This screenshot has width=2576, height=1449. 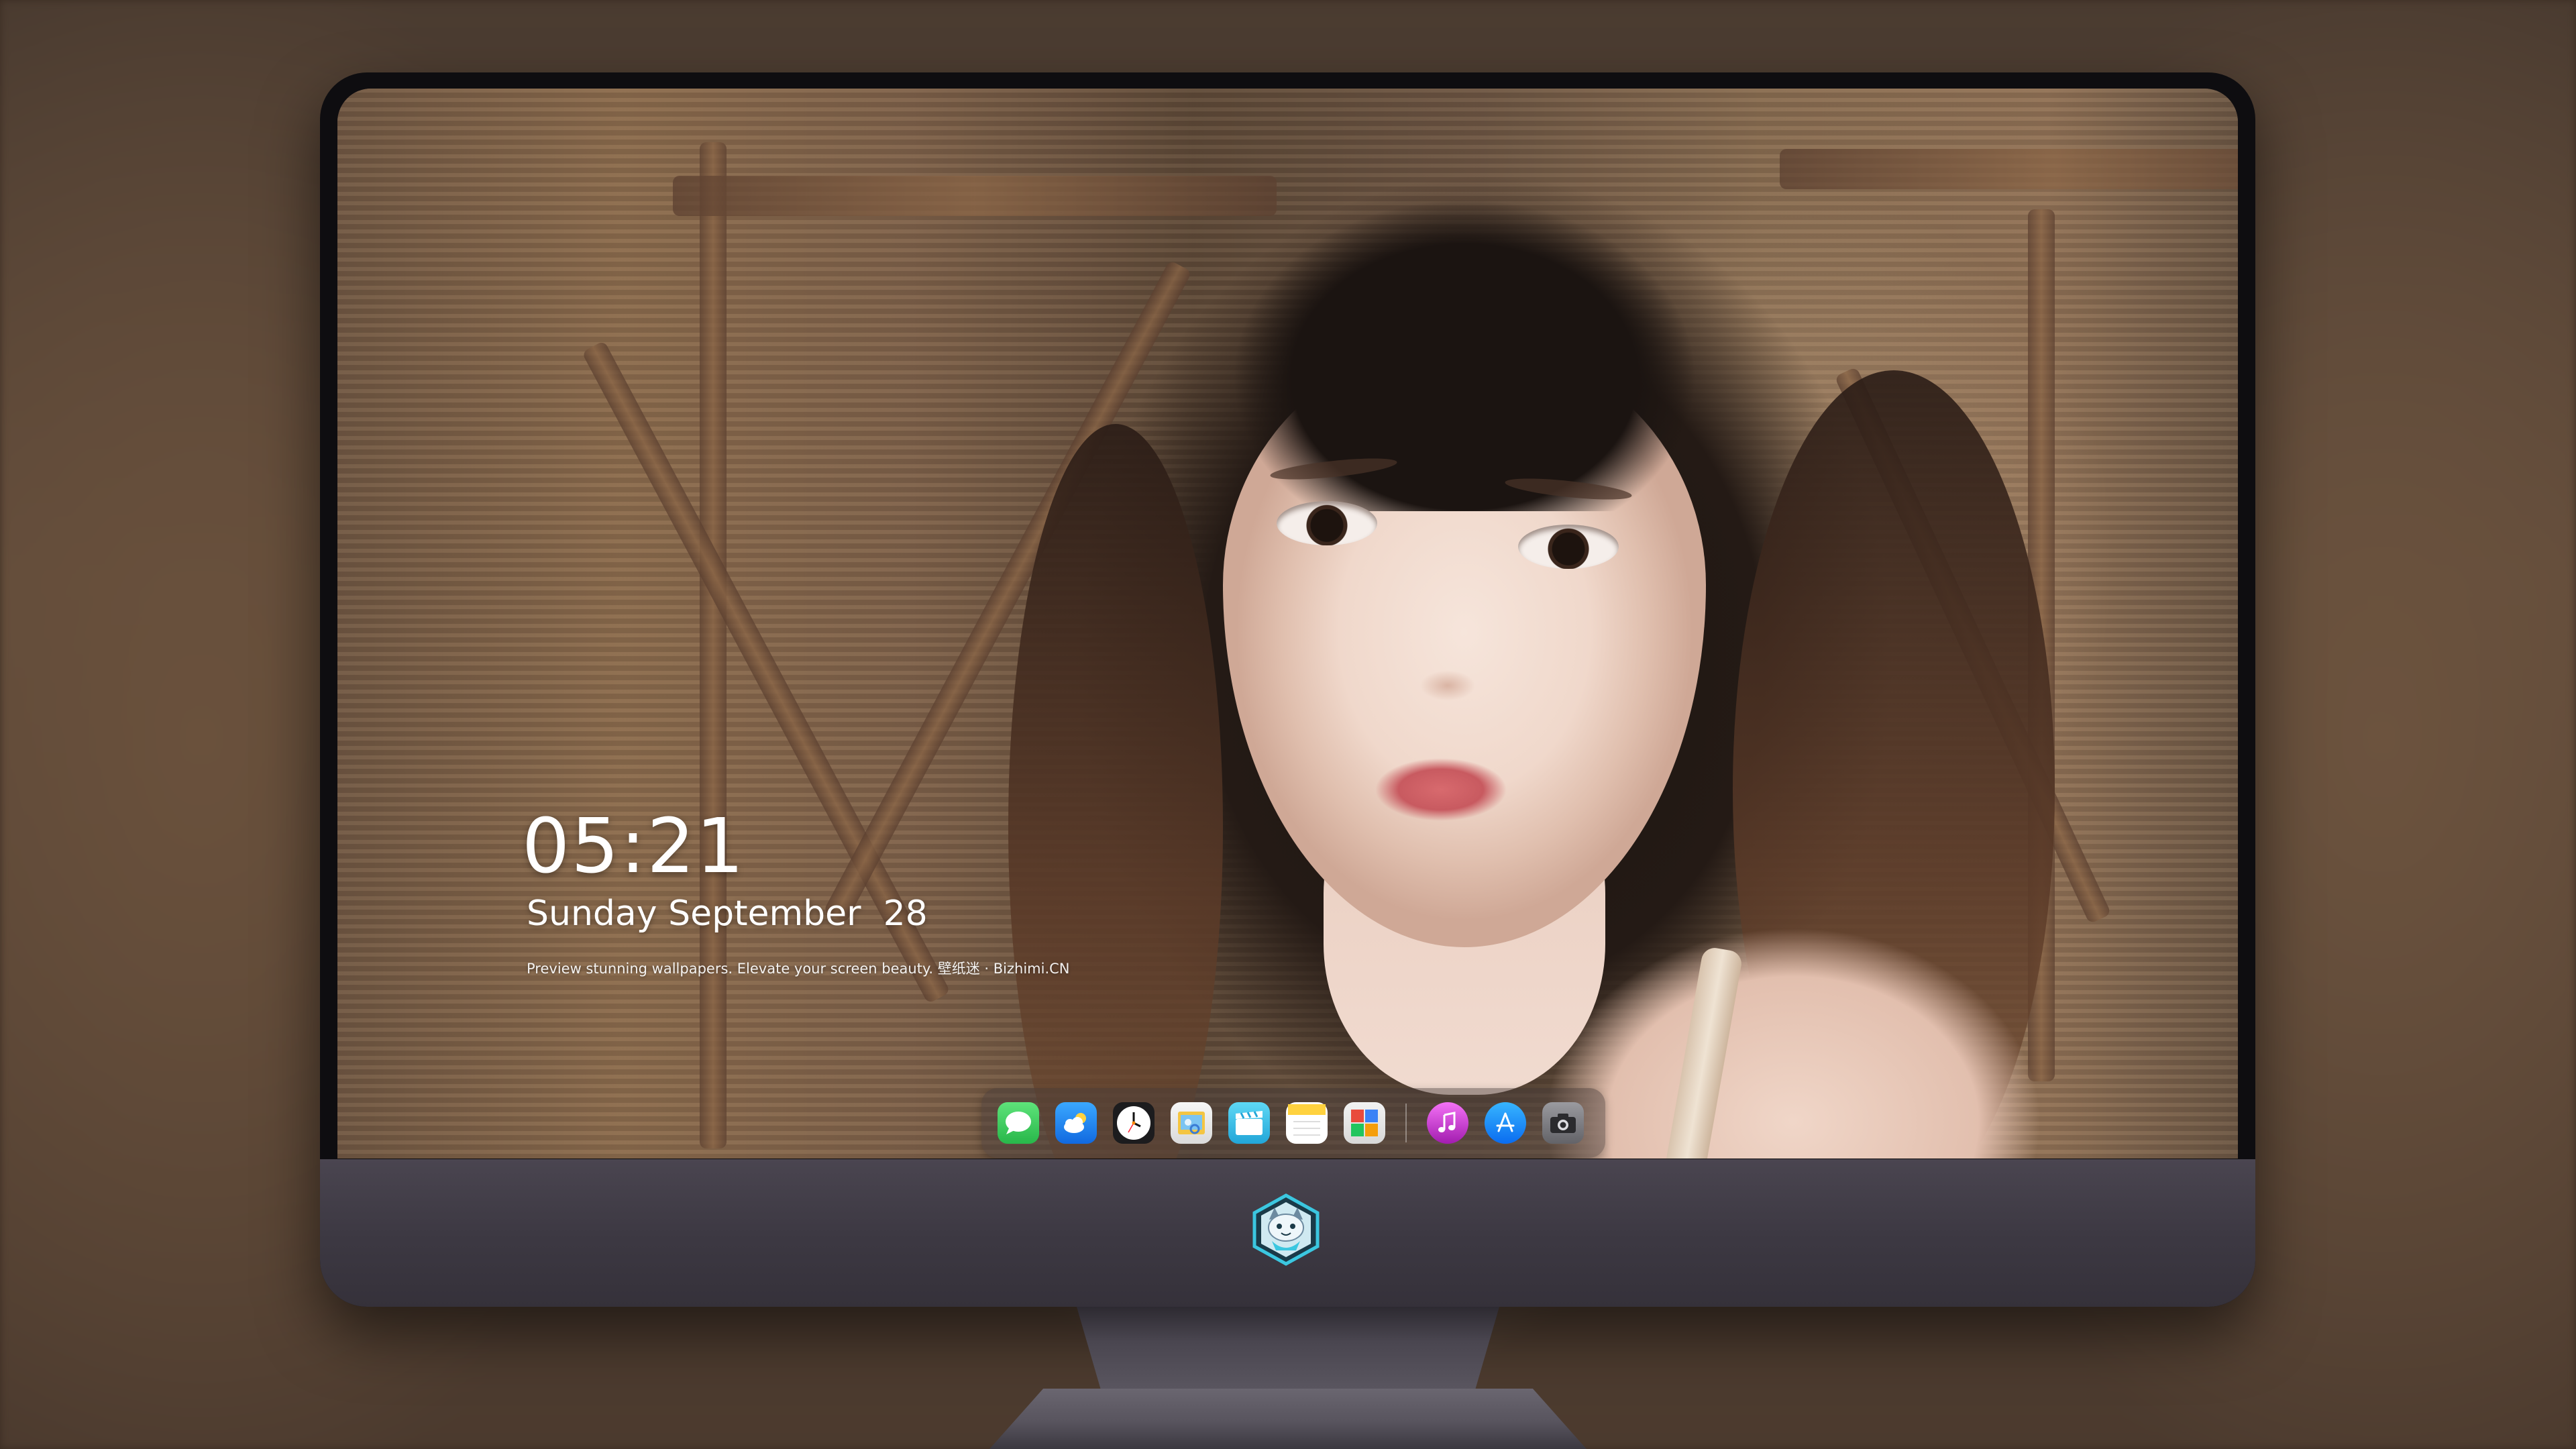 I want to click on notes-icon, so click(x=1307, y=1120).